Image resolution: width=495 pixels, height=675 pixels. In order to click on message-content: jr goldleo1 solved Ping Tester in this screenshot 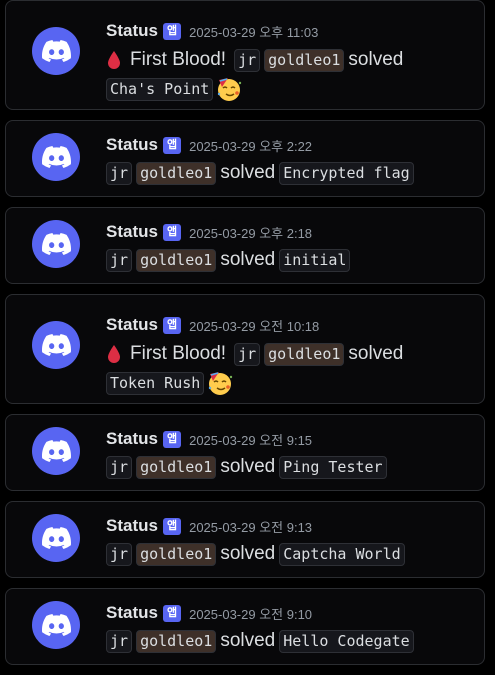, I will do `click(246, 467)`.